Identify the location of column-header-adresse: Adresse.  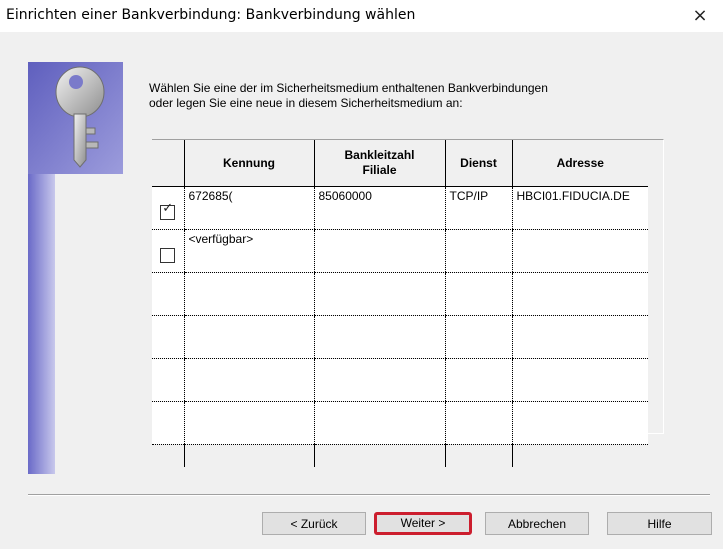
(579, 163).